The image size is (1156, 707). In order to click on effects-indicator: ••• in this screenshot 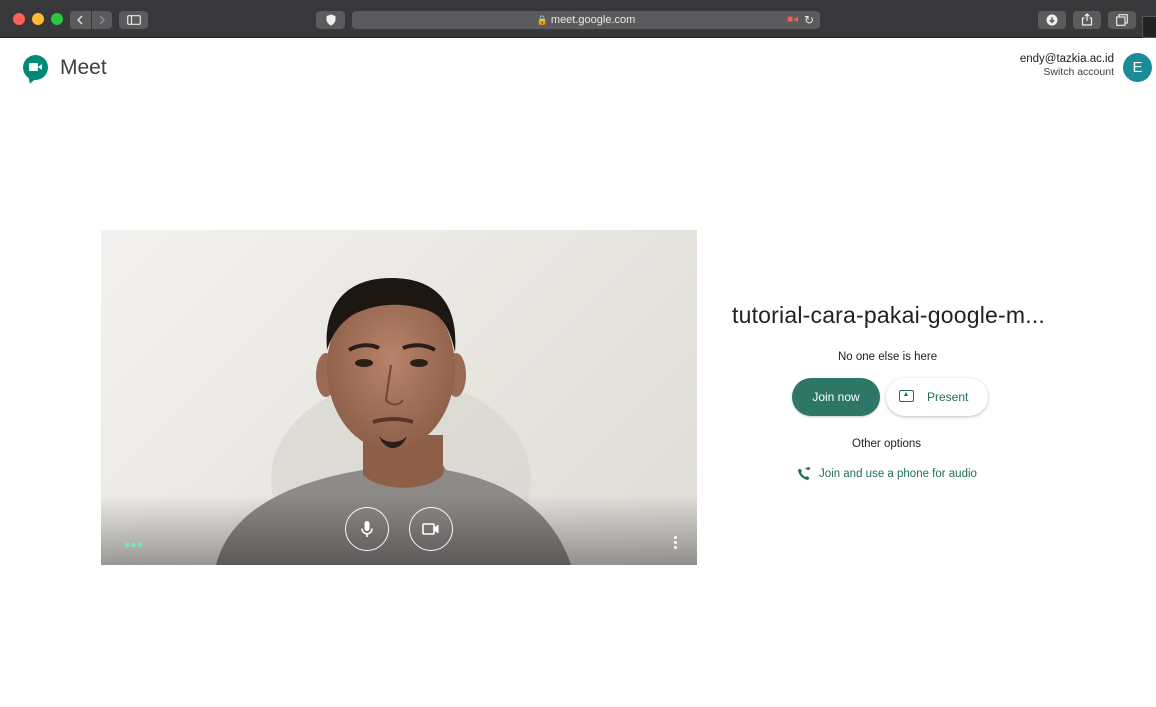, I will do `click(133, 545)`.